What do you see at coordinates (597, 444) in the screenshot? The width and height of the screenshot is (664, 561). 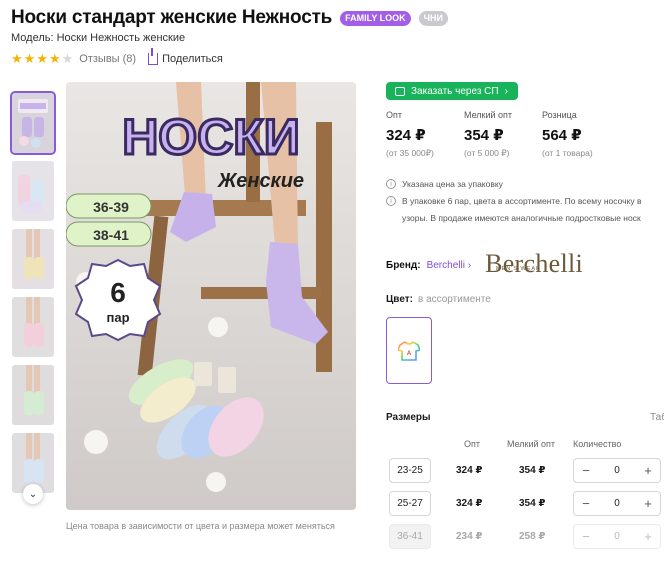 I see `column-header-quantity: Количество` at bounding box center [597, 444].